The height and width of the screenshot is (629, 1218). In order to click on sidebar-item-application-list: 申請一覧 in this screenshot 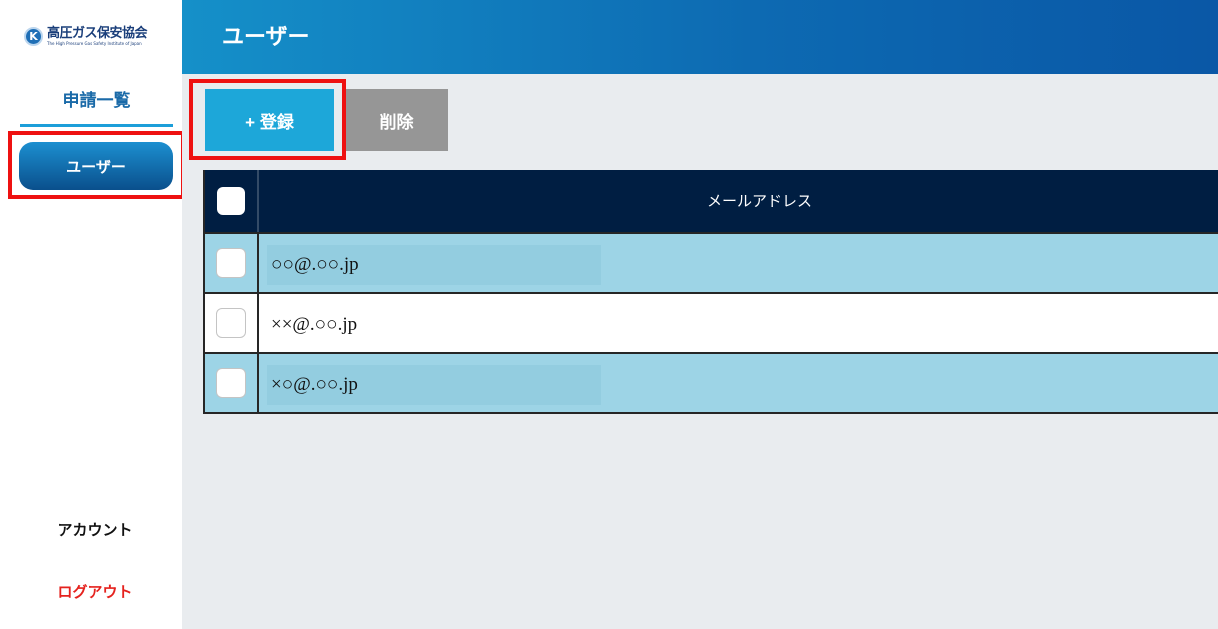, I will do `click(96, 105)`.